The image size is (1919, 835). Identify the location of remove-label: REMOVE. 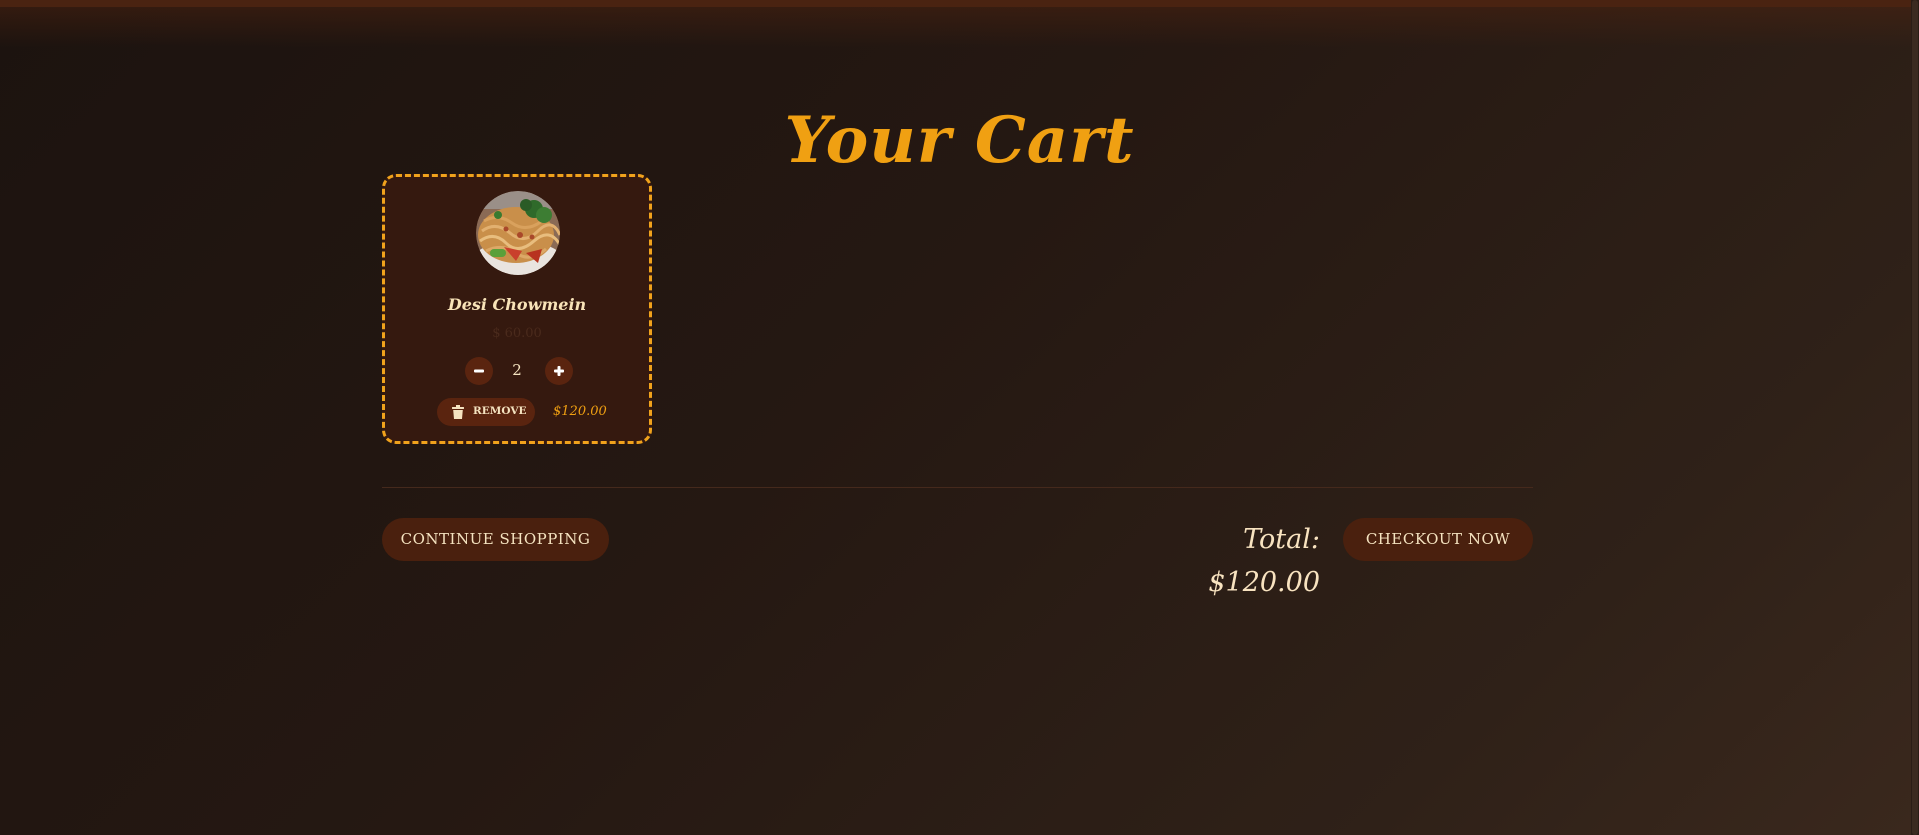
(500, 411).